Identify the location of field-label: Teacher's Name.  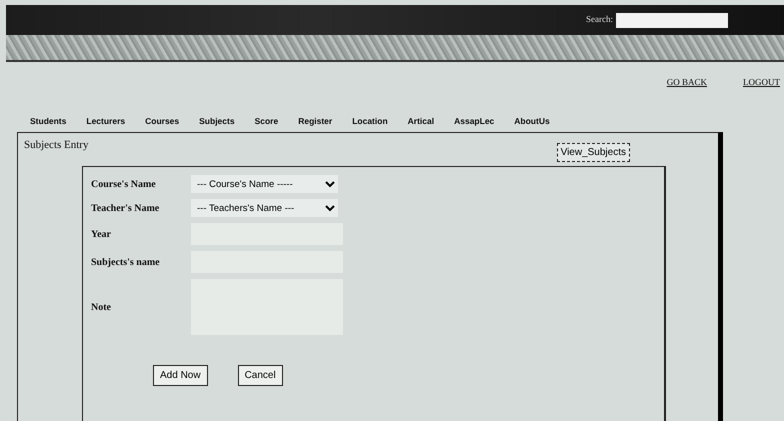
(125, 209).